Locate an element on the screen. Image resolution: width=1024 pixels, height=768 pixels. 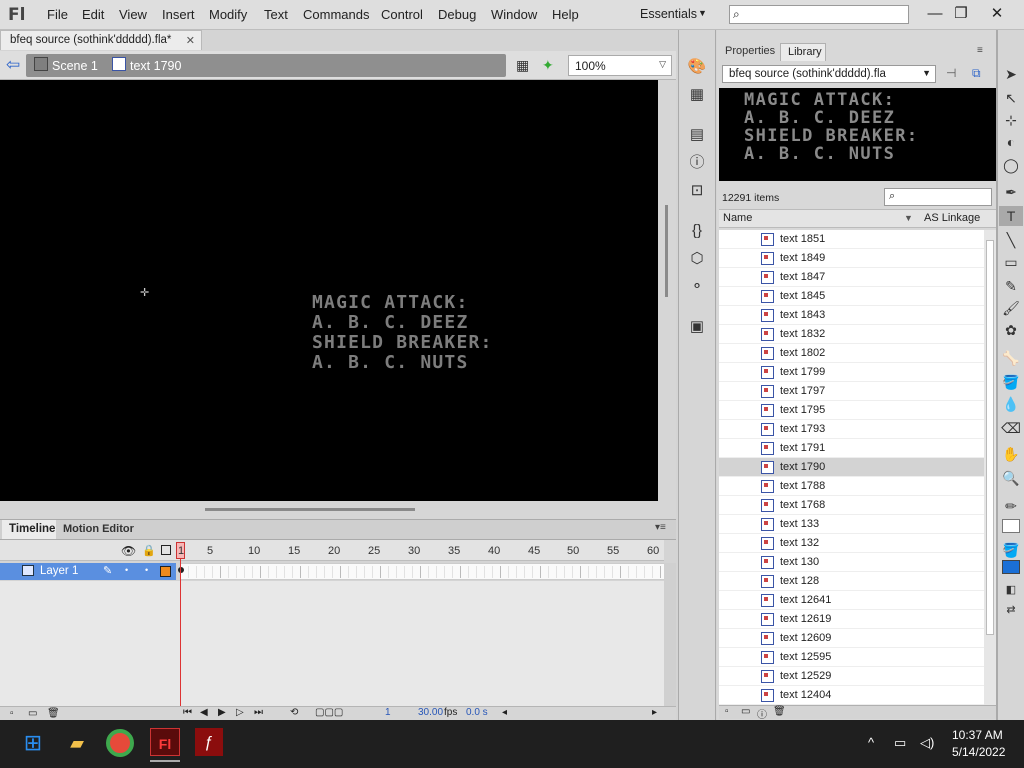
edit-symbols-icon: ✦ is located at coordinates (548, 65).